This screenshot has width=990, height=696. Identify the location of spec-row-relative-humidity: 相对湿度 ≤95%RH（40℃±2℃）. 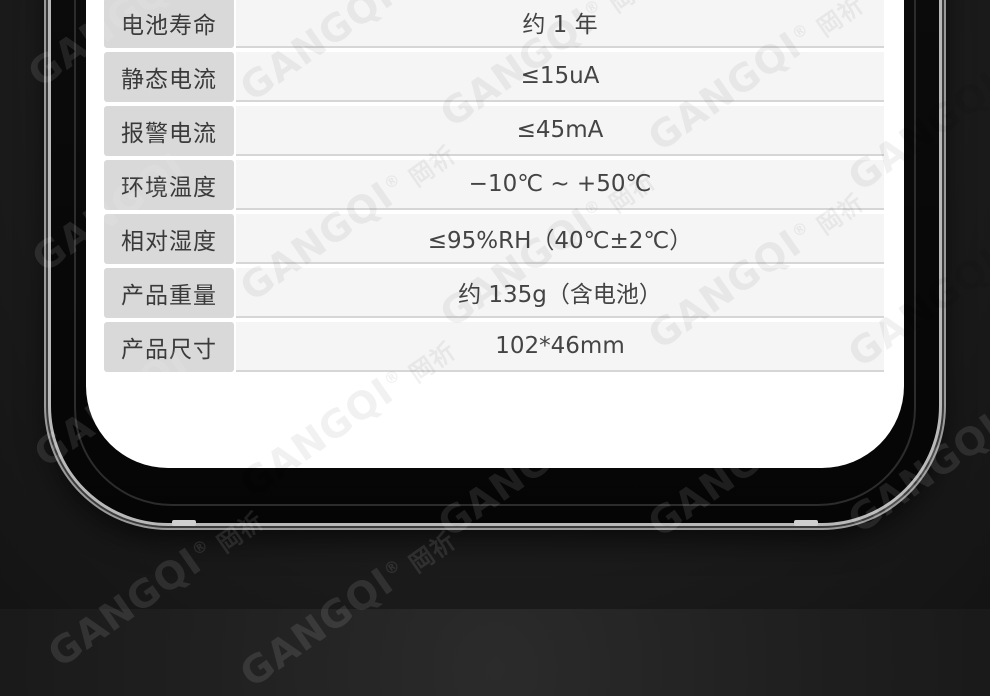
(494, 239).